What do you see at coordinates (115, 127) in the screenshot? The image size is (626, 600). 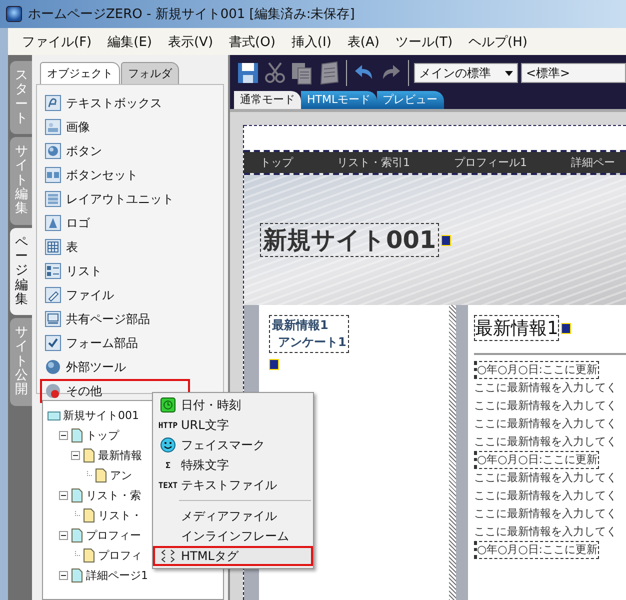 I see `object-item: 画像` at bounding box center [115, 127].